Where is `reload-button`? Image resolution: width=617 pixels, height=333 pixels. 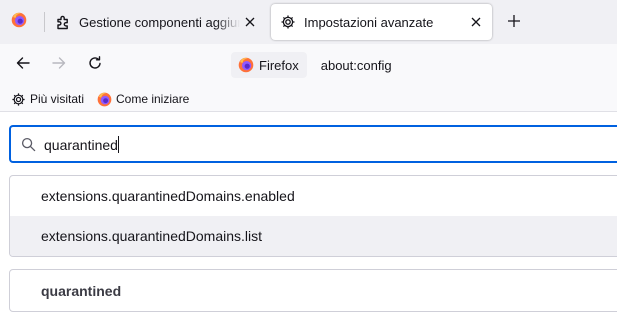 reload-button is located at coordinates (95, 65).